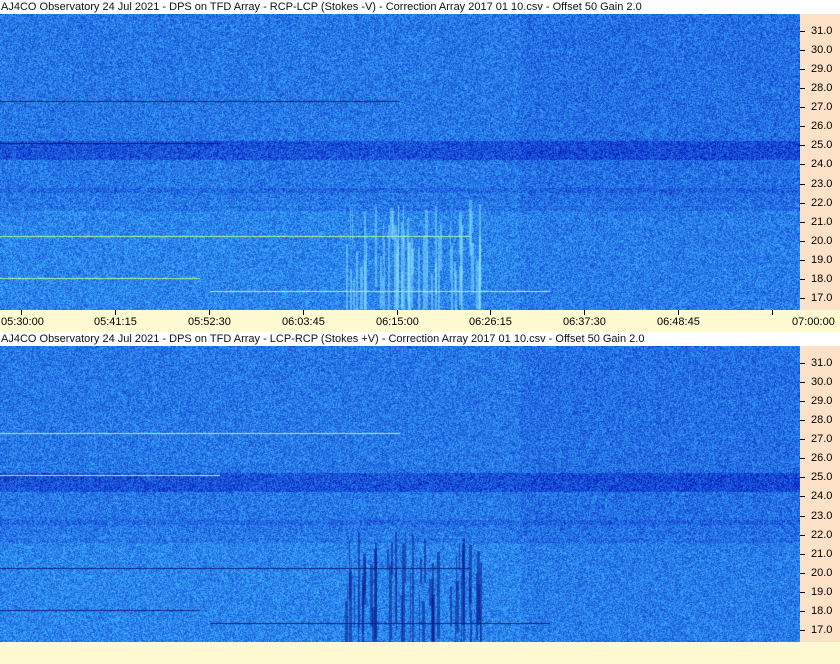 This screenshot has height=664, width=840. I want to click on time-tick-label: 06:48:45, so click(678, 322).